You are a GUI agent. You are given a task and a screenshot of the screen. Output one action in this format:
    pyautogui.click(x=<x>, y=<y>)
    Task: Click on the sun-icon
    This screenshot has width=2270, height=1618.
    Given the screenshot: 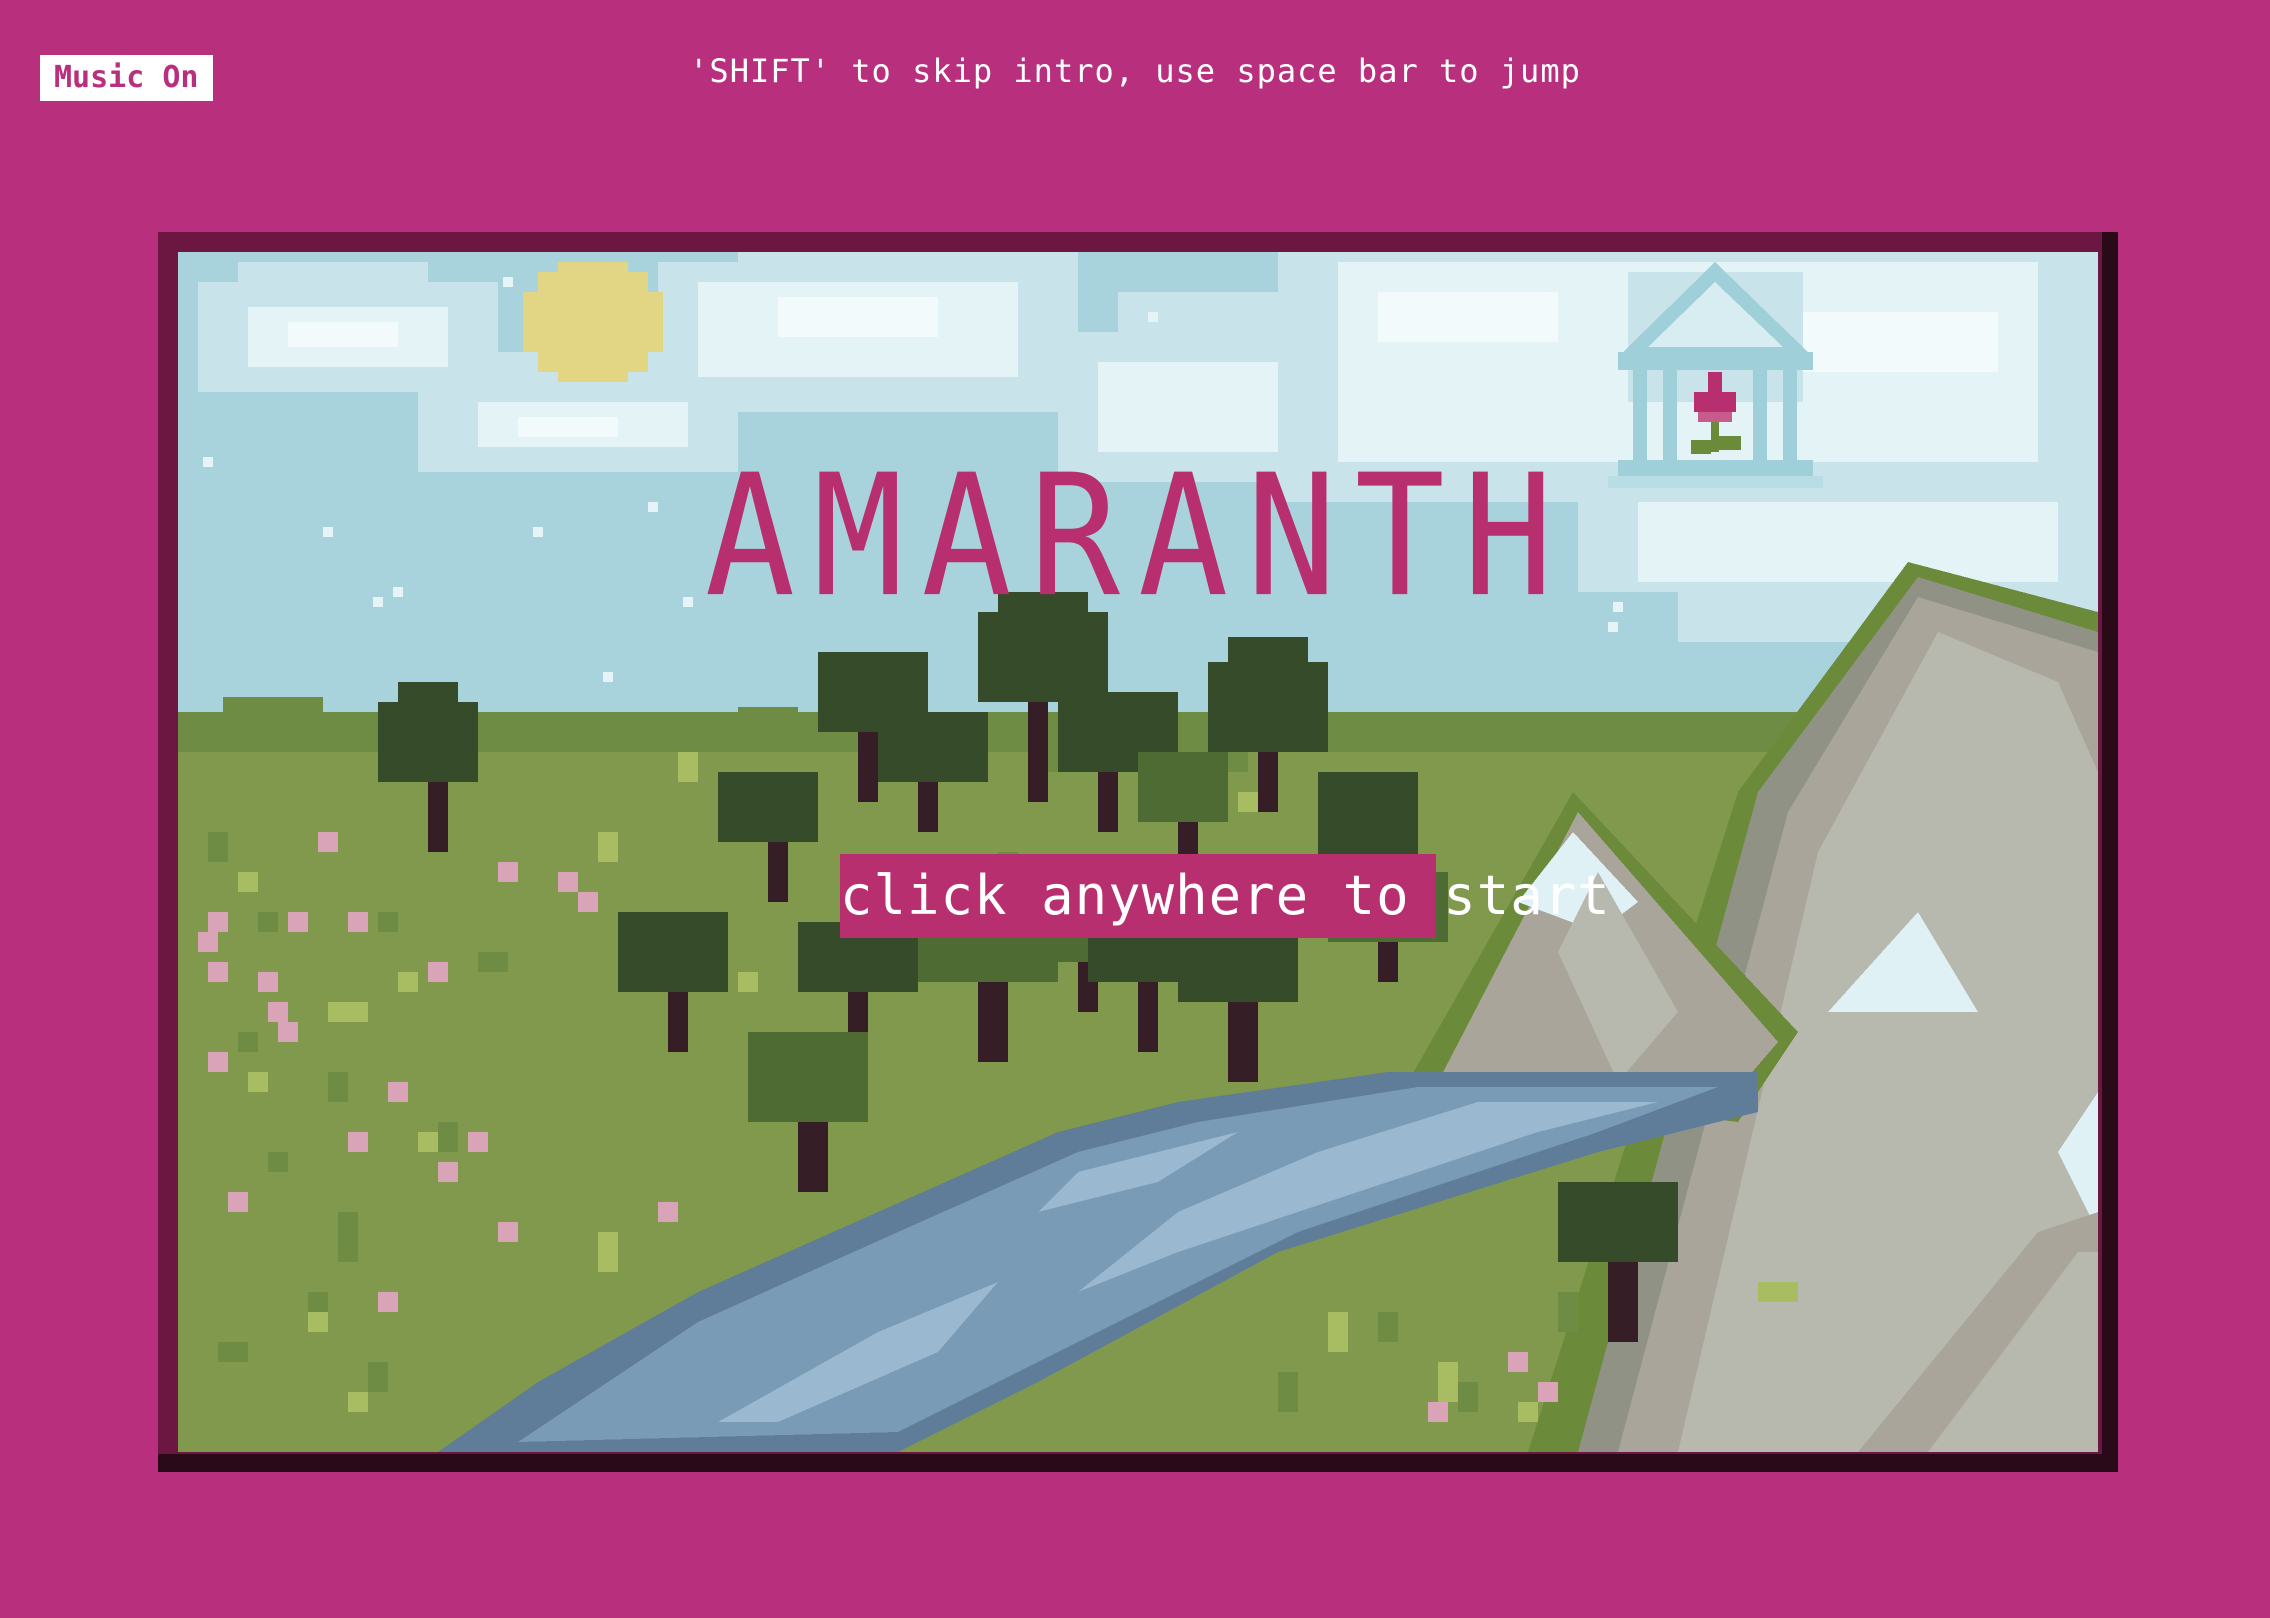 What is the action you would take?
    pyautogui.click(x=593, y=322)
    